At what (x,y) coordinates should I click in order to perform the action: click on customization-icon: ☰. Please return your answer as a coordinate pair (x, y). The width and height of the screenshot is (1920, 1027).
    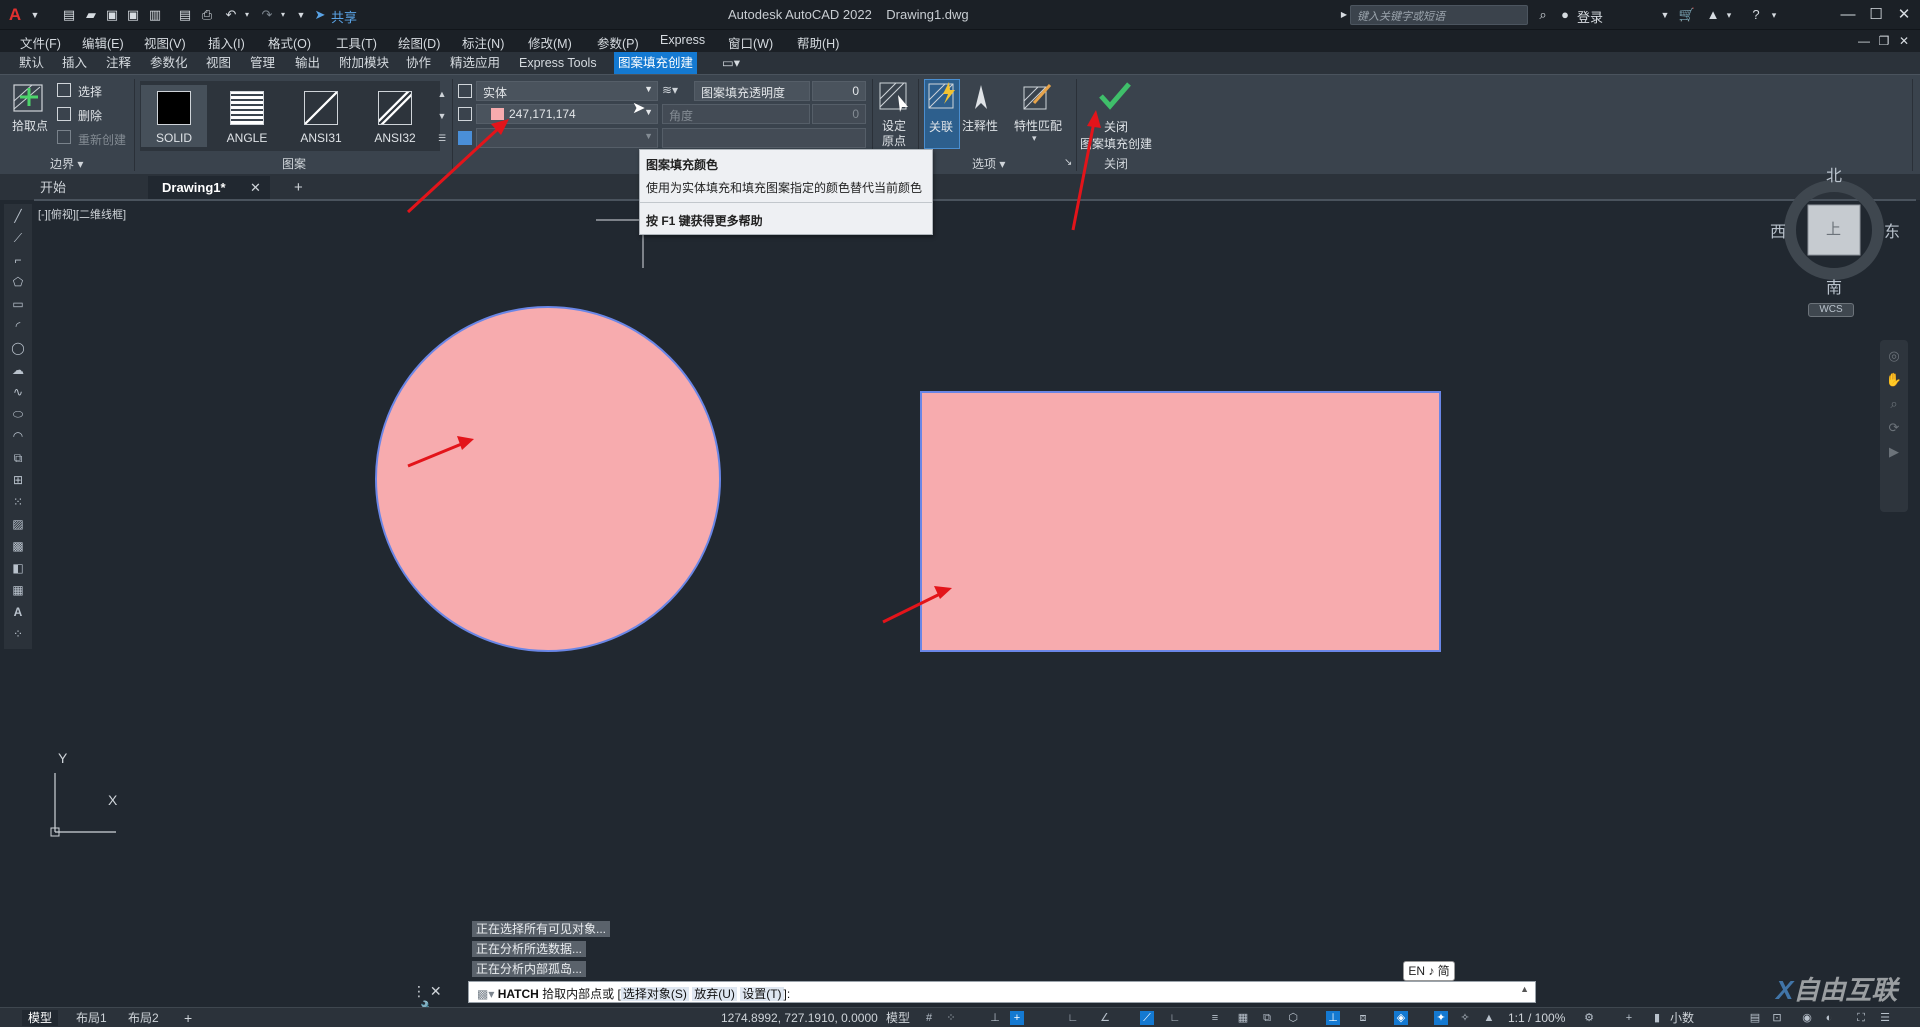
    Looking at the image, I should click on (1885, 1018).